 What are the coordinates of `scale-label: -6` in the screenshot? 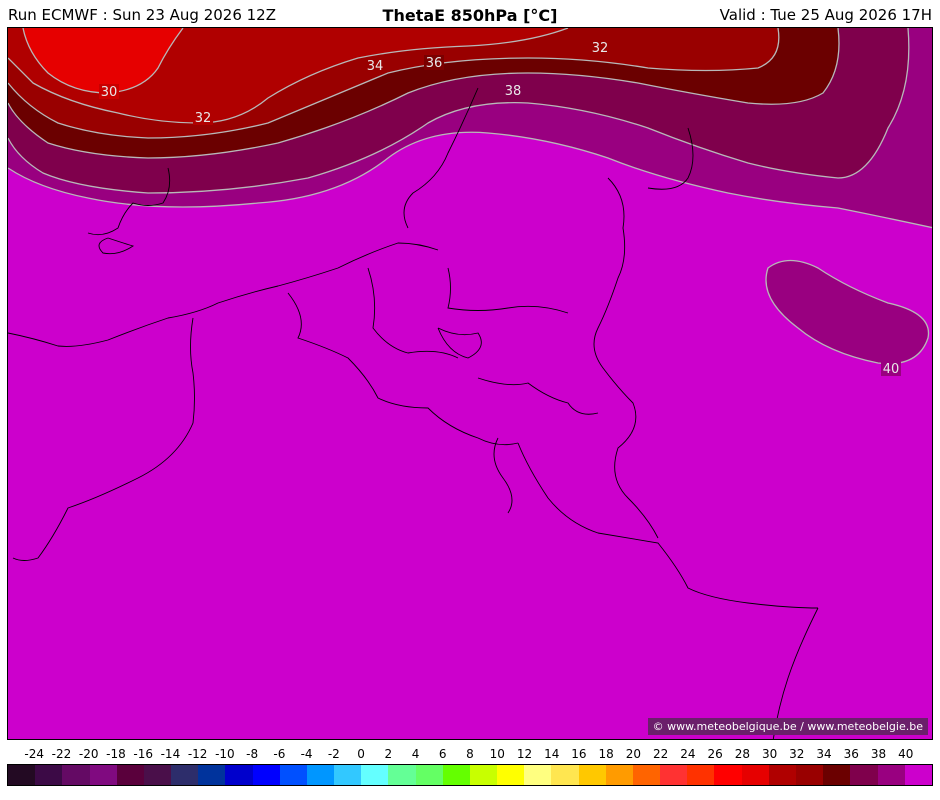 It's located at (279, 754).